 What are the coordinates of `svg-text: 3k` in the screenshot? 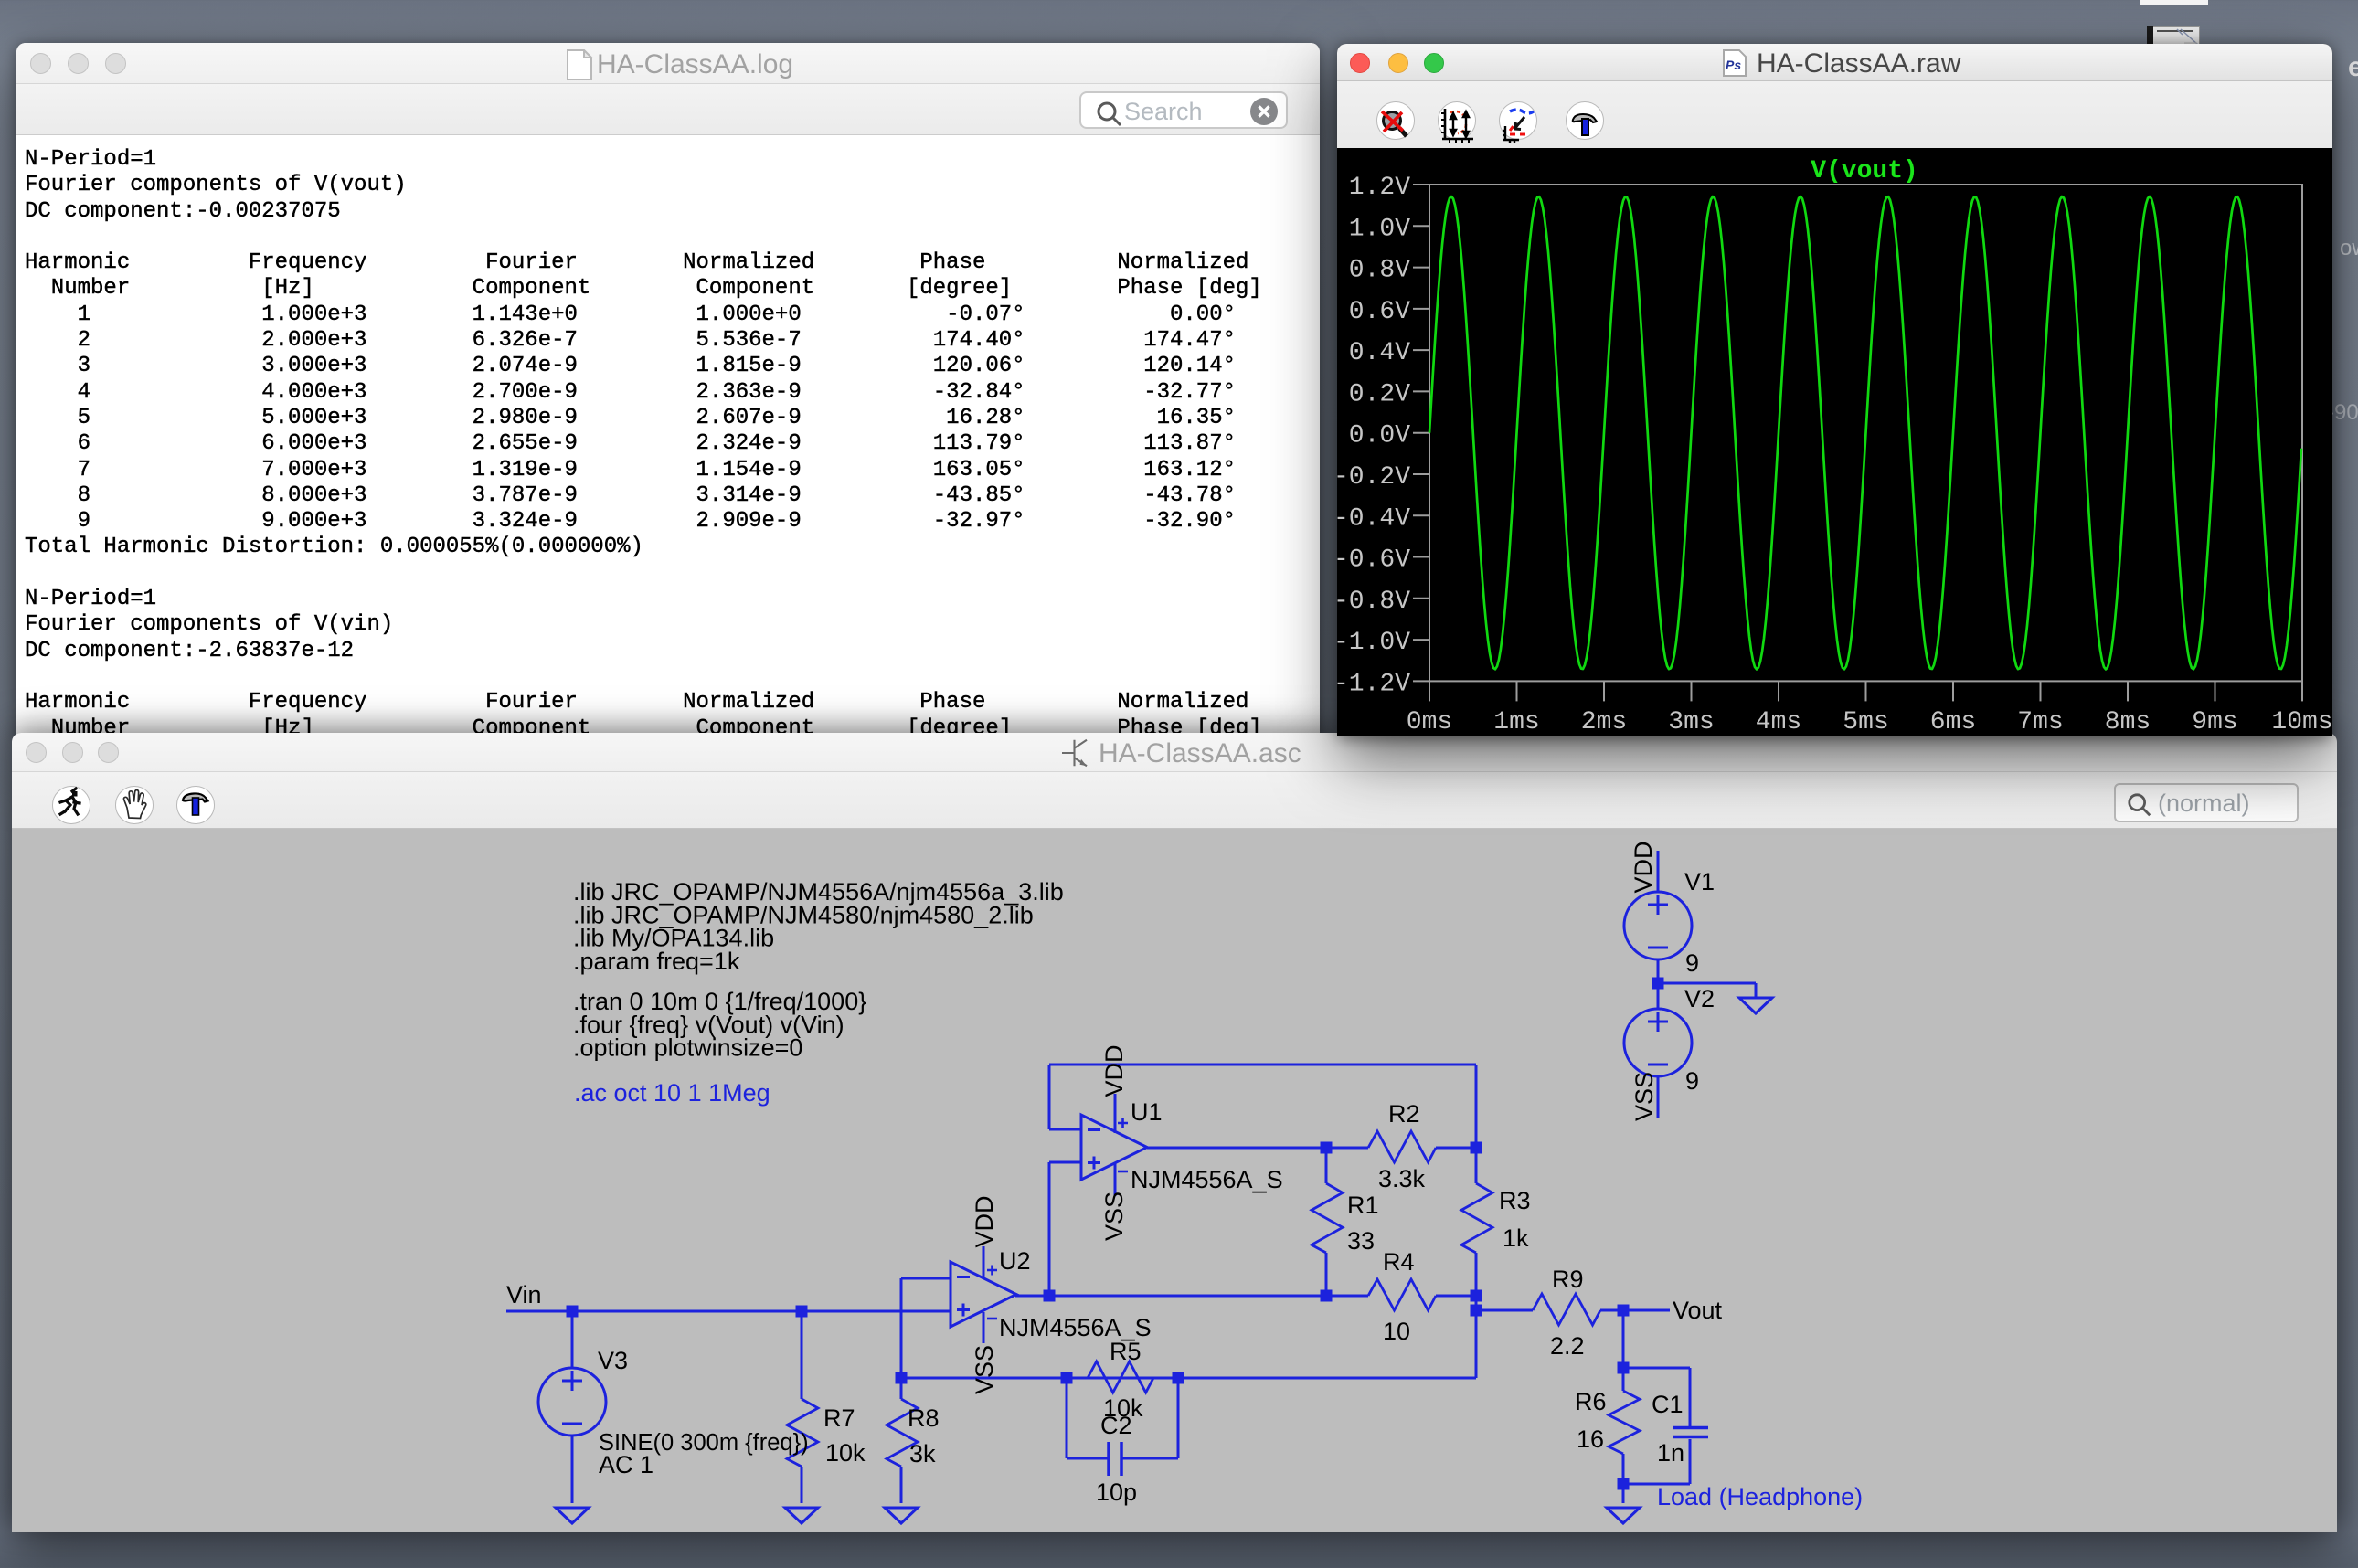 It's located at (922, 1453).